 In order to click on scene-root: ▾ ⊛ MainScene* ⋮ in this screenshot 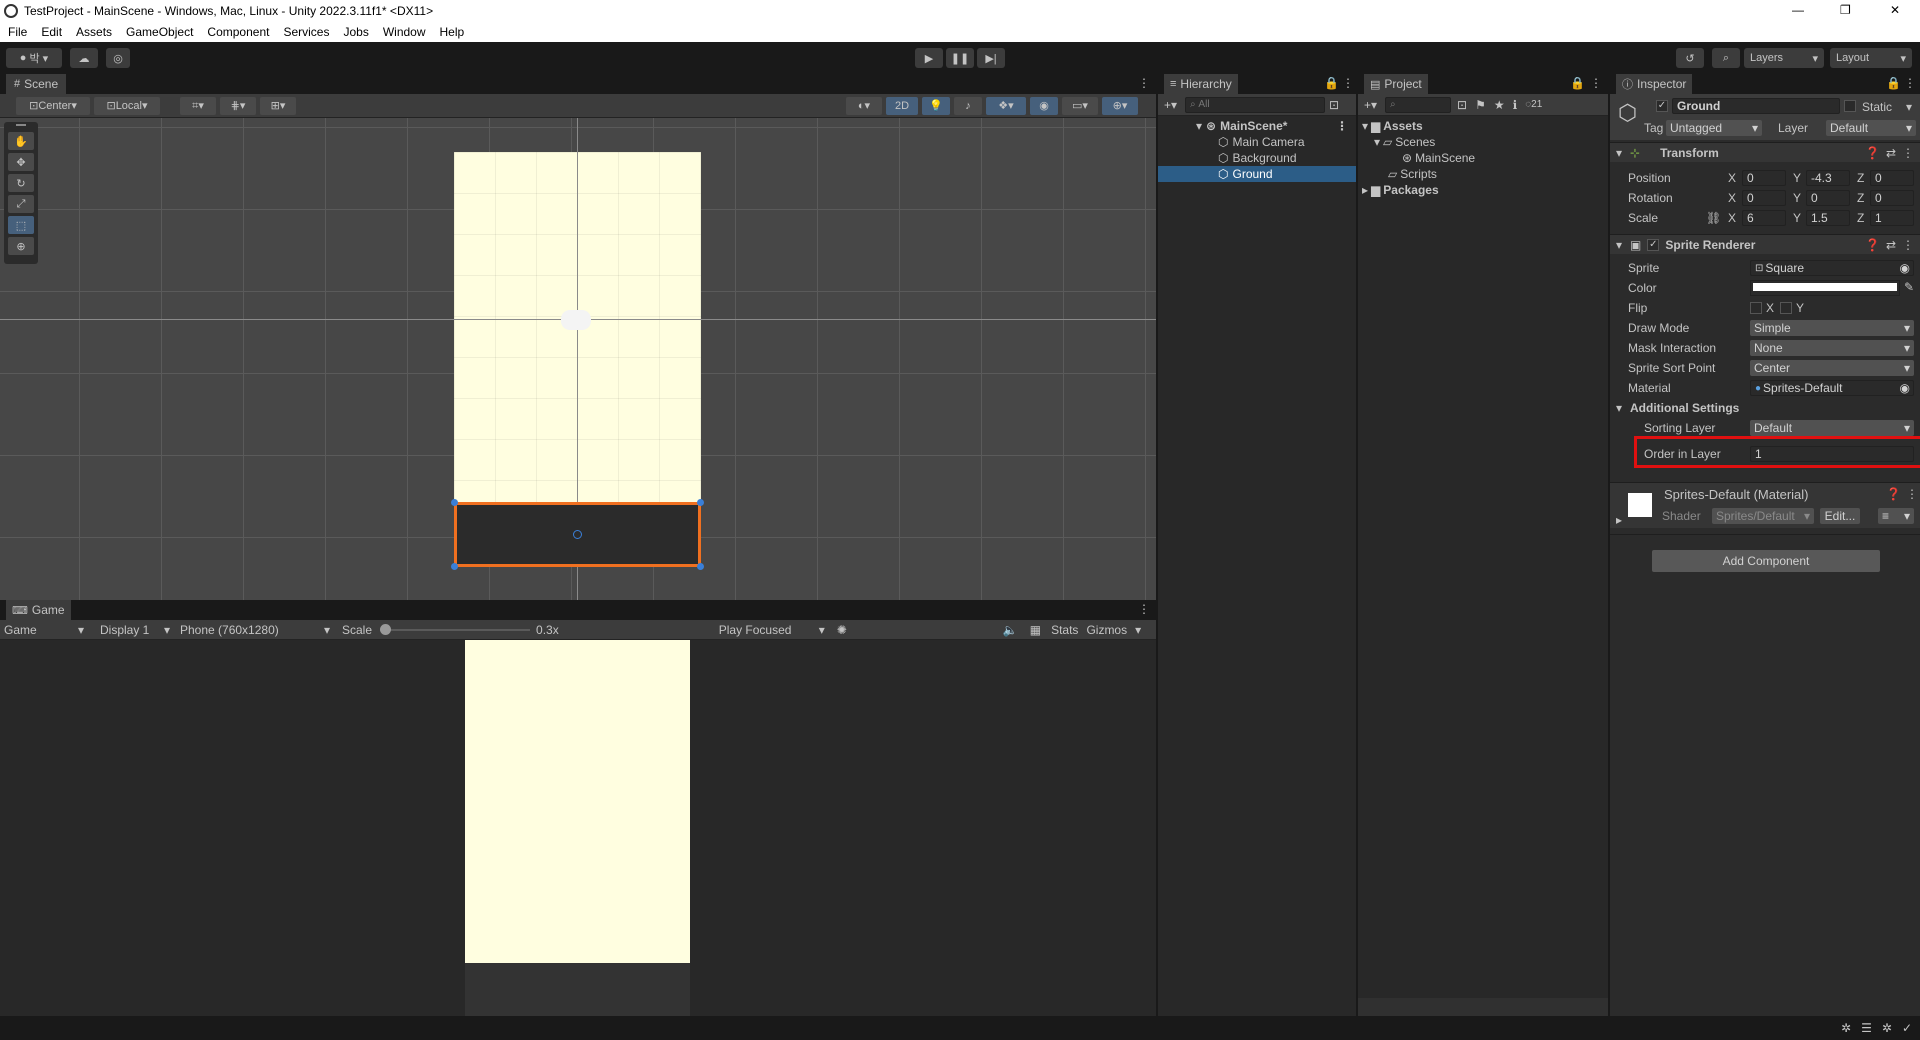, I will do `click(1257, 126)`.